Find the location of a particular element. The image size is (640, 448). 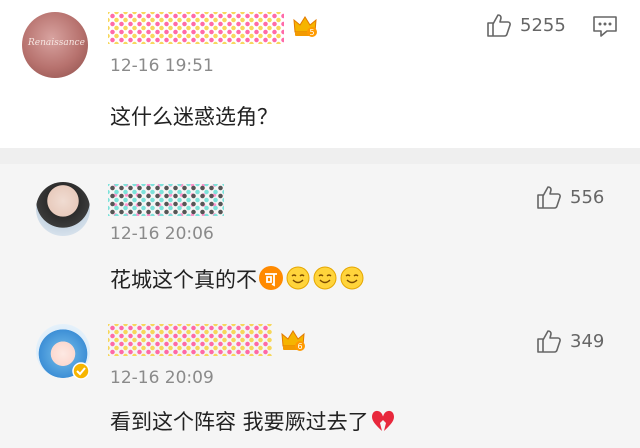

timestamp: 12-16 20:06 is located at coordinates (162, 234).